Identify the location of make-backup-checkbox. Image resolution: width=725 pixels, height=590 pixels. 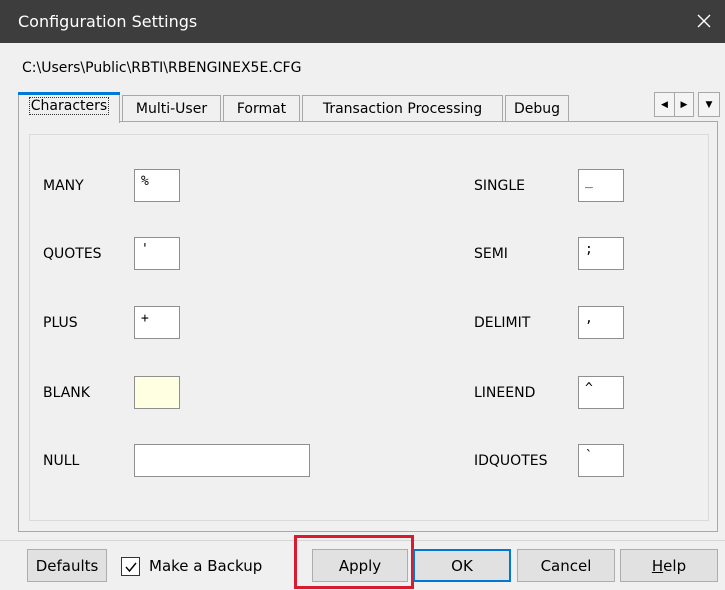
(130, 566).